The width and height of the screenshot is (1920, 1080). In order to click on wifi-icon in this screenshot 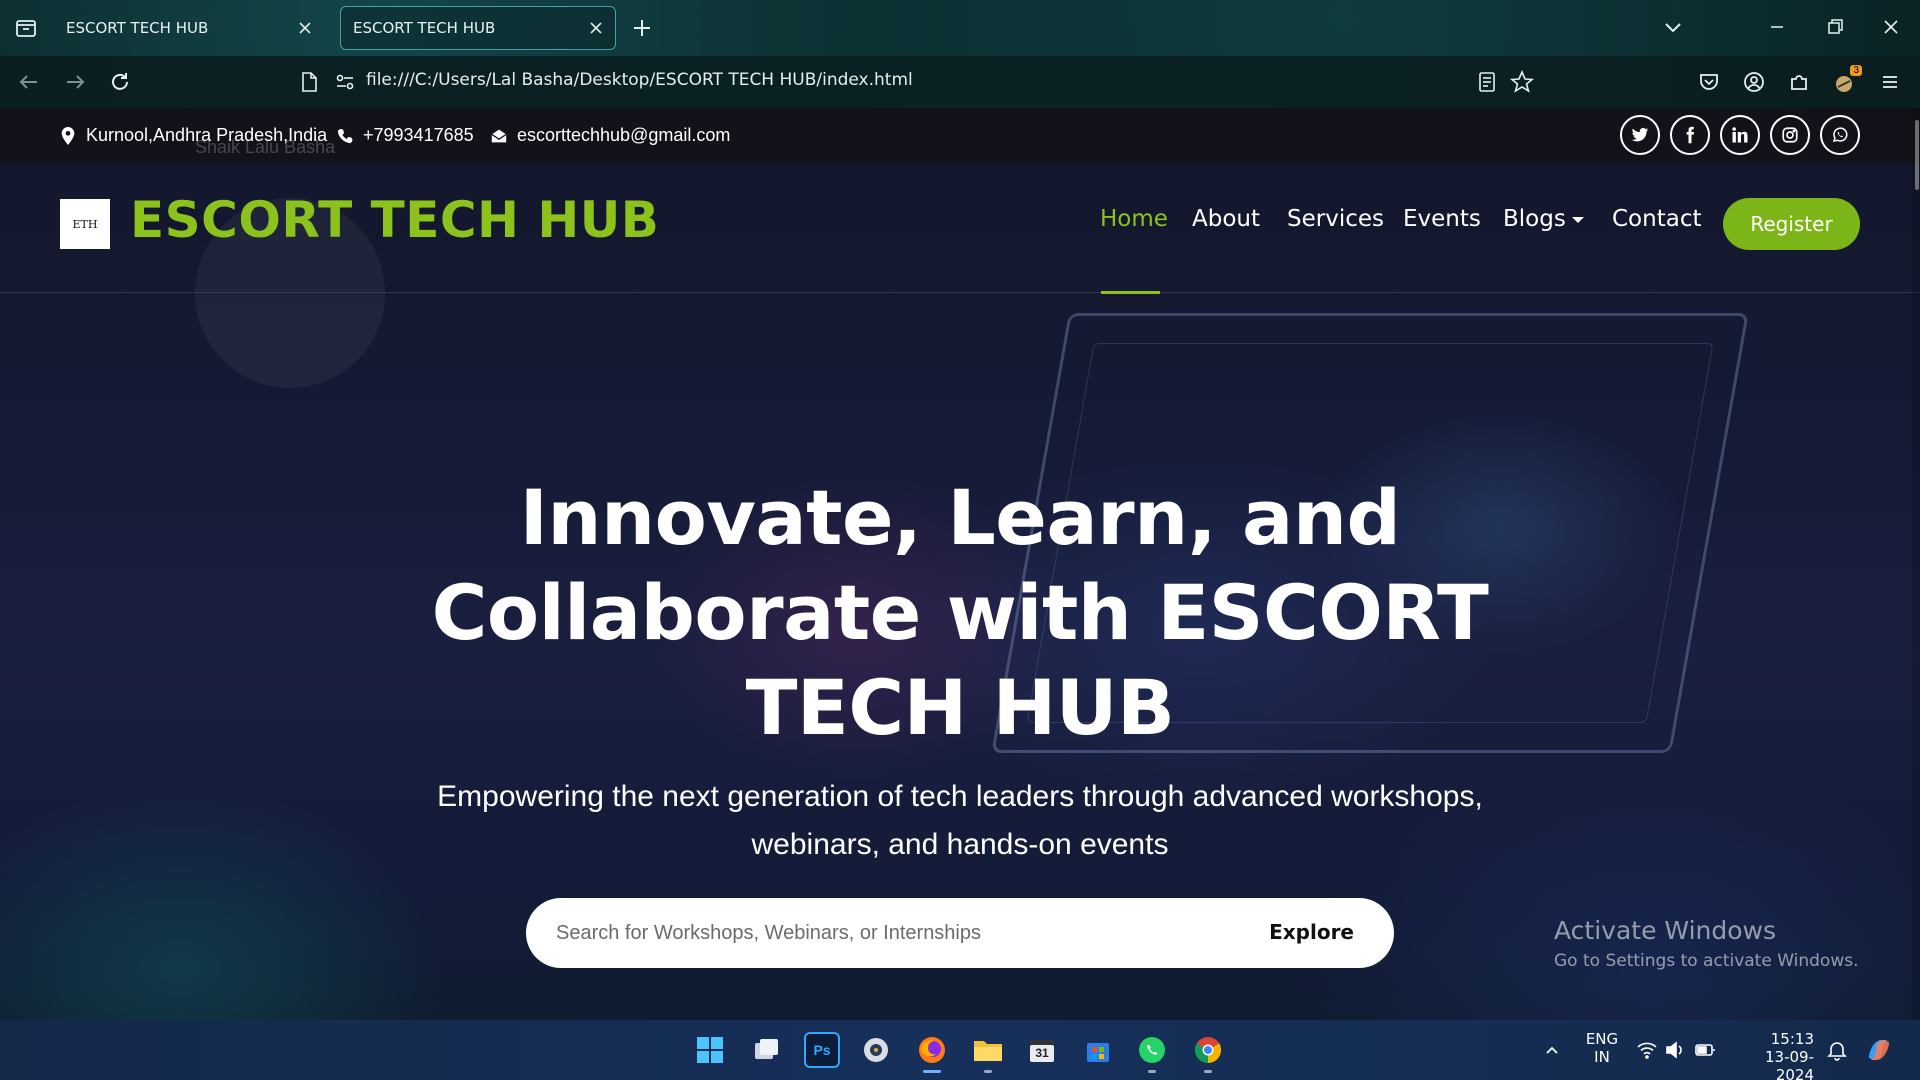, I will do `click(1647, 1050)`.